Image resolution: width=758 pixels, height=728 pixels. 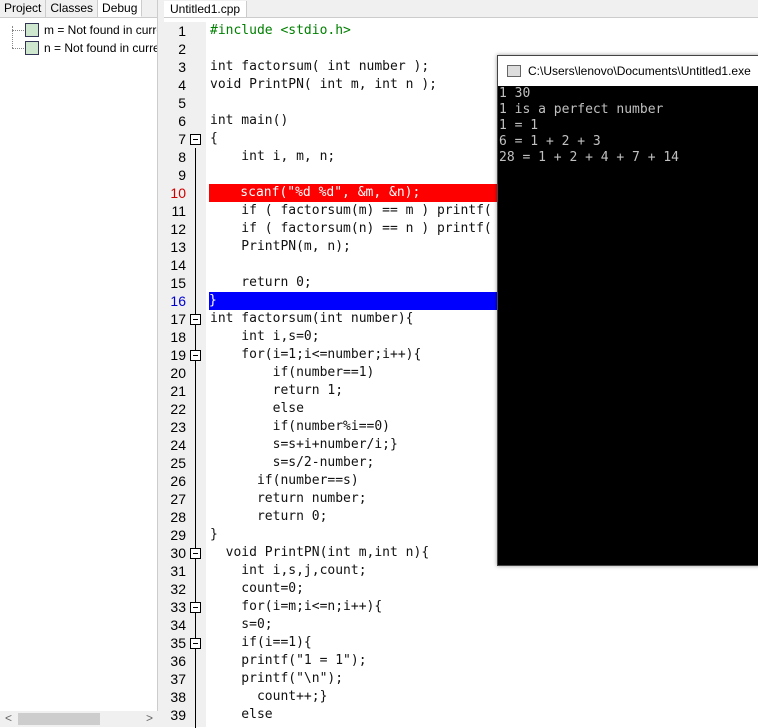 What do you see at coordinates (78, 30) in the screenshot?
I see `watch-item-m: m = Not found in current context` at bounding box center [78, 30].